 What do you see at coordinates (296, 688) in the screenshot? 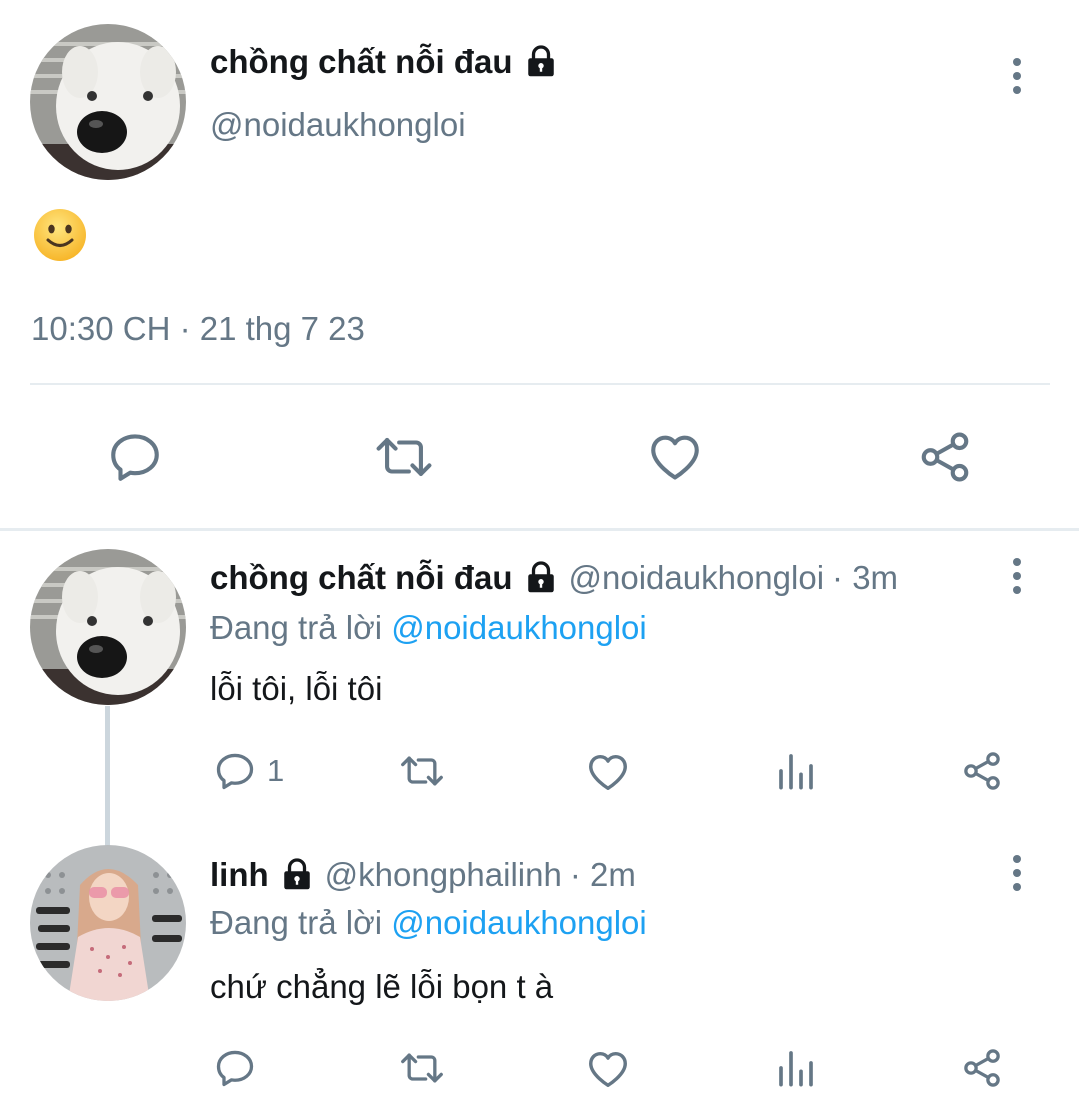
I see `reply-text: lỗi tôi, lỗi tôi` at bounding box center [296, 688].